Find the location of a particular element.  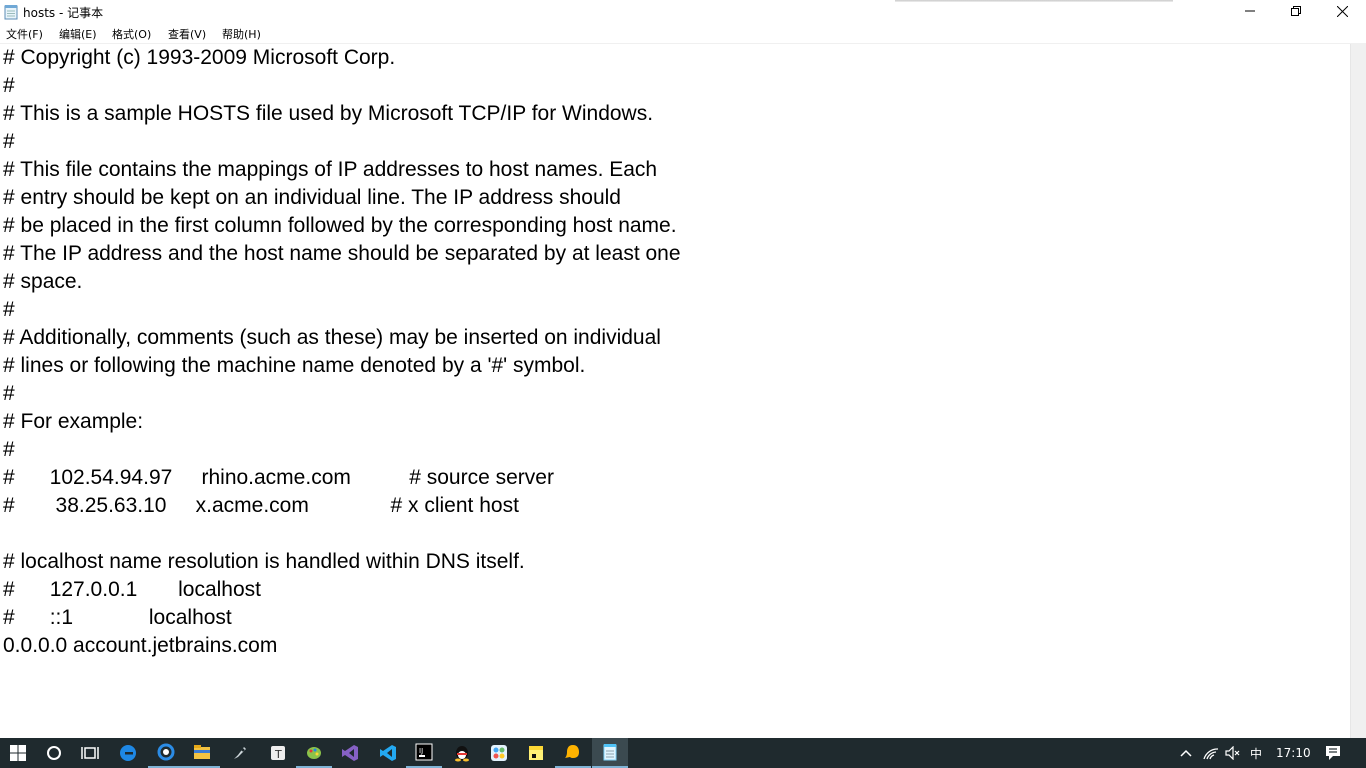

search-button is located at coordinates (54, 753).